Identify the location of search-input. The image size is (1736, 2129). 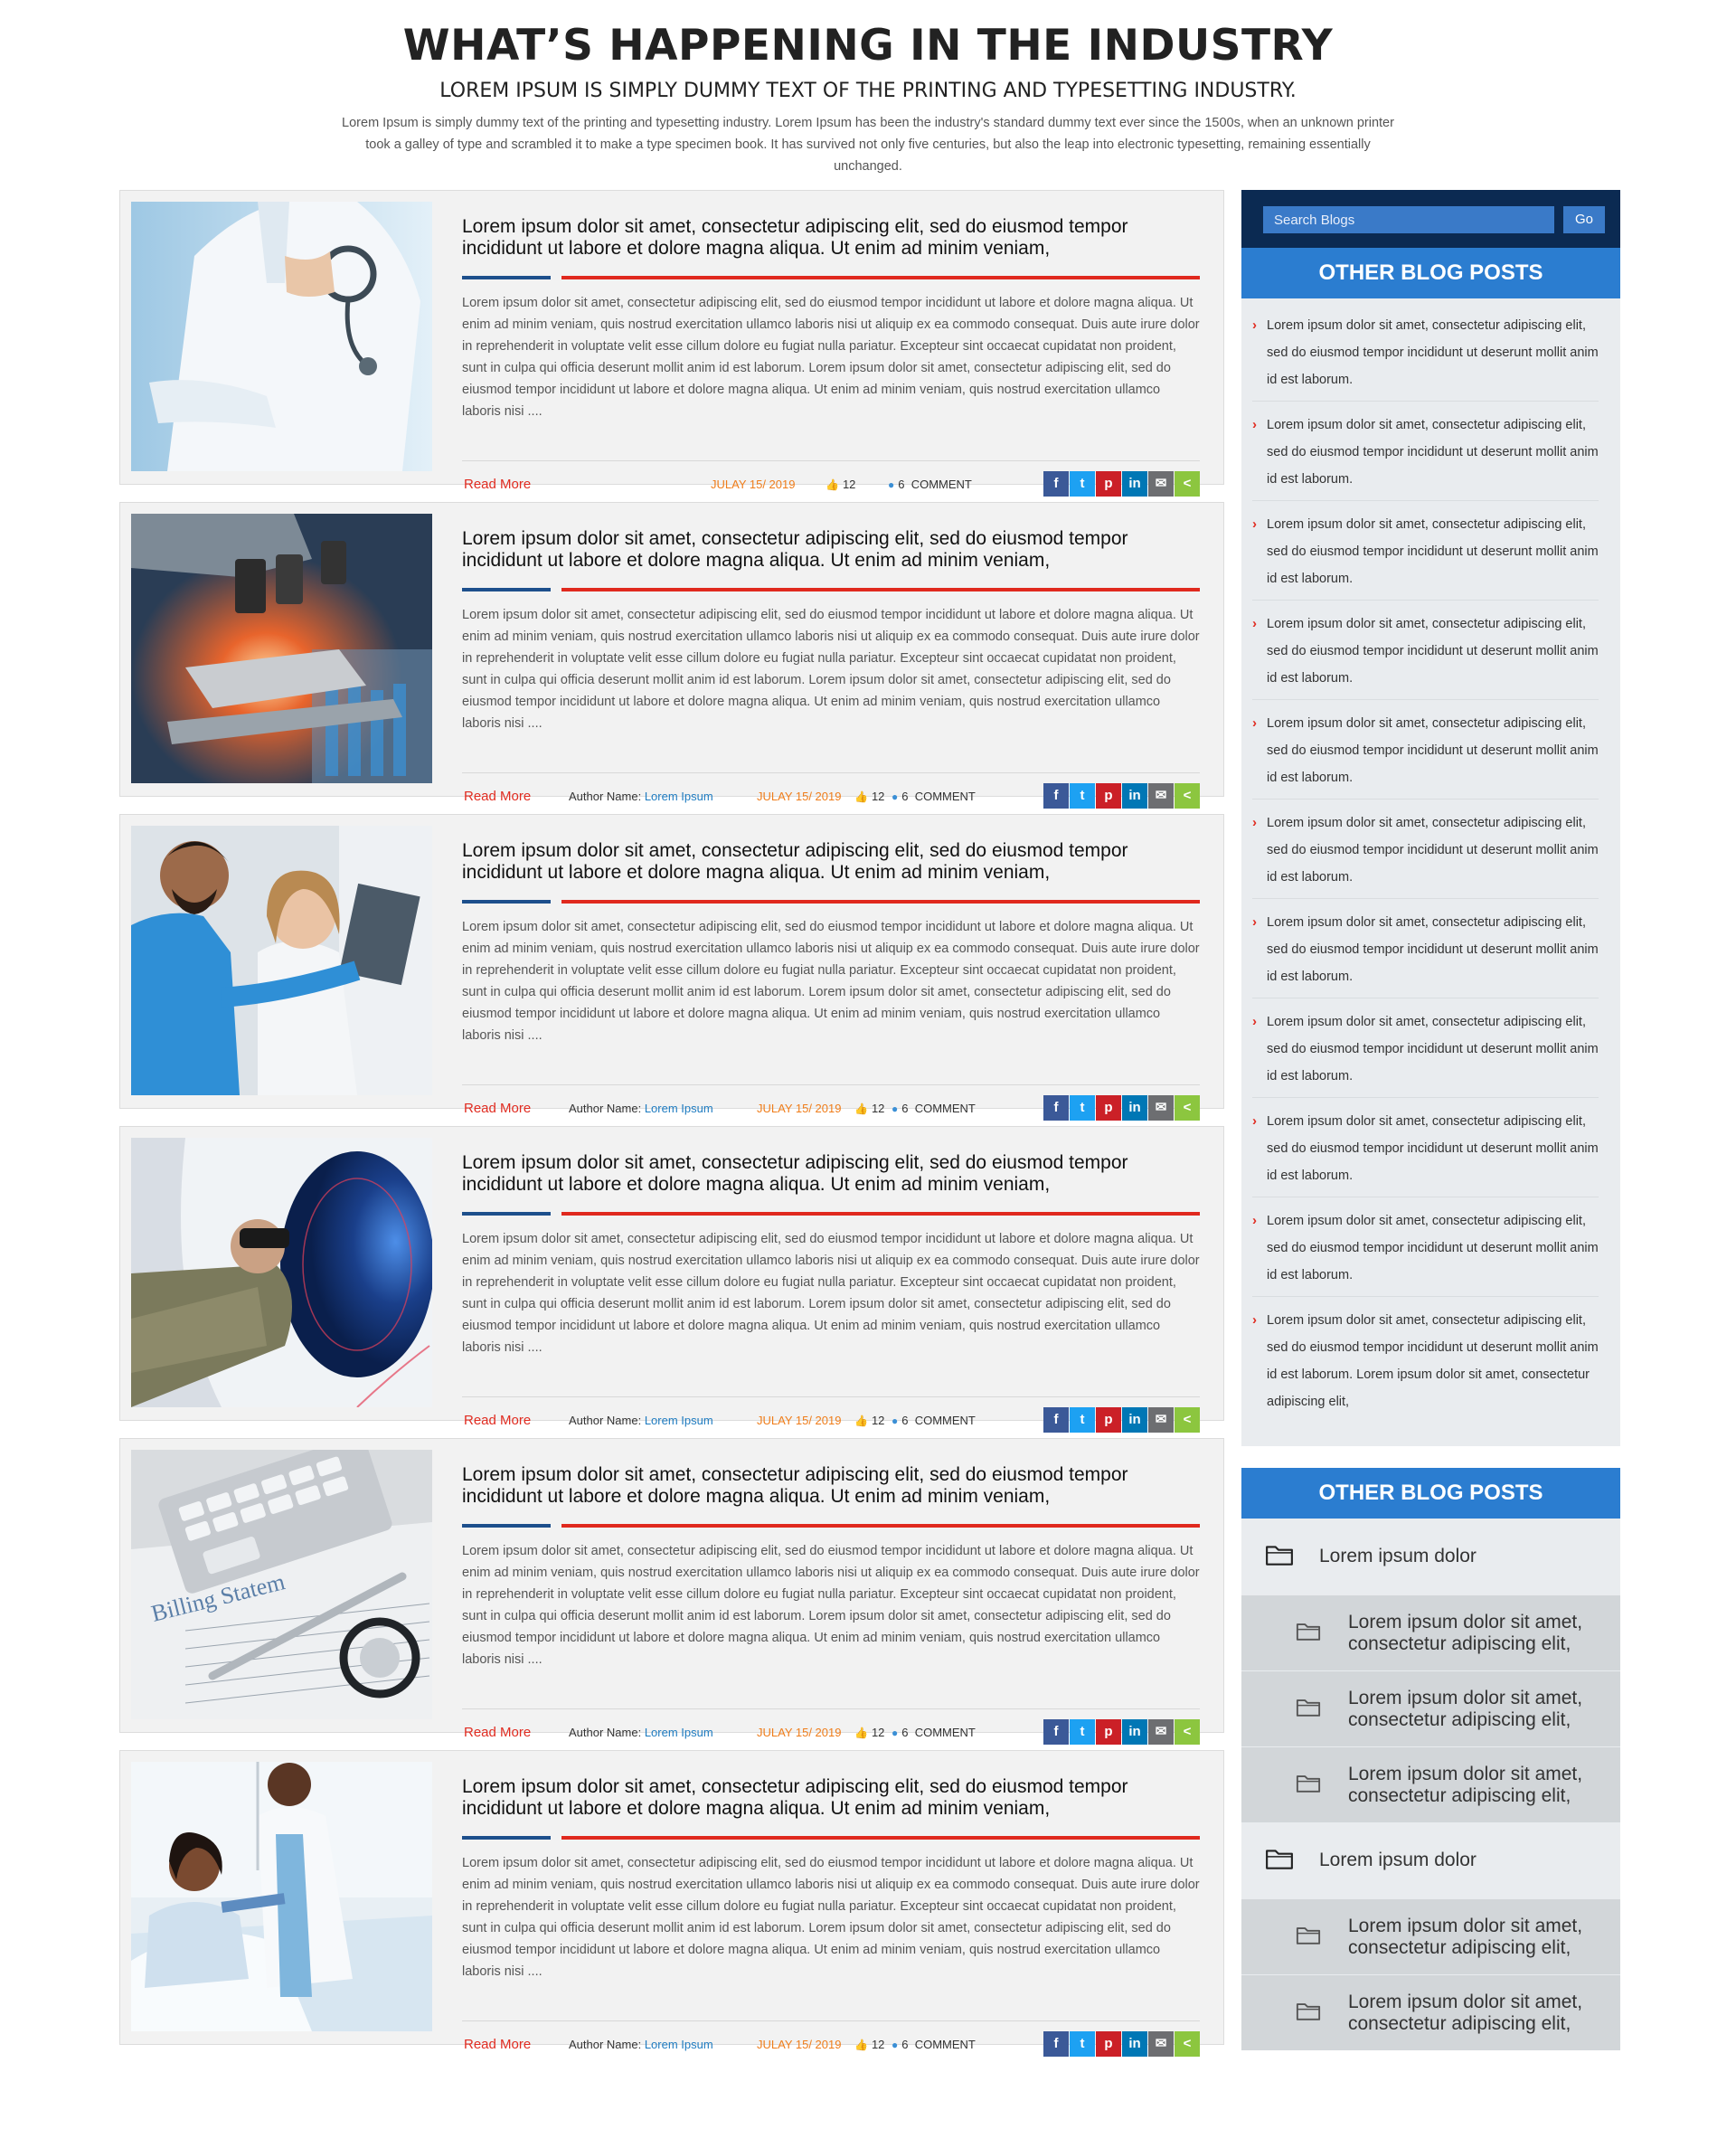
(1408, 220).